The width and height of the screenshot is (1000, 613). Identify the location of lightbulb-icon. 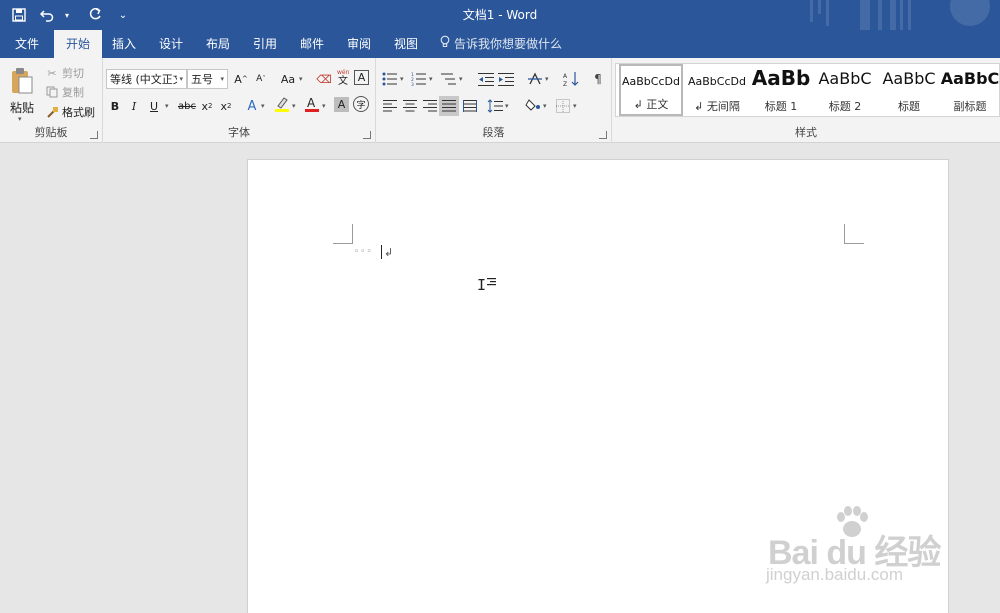
(445, 44).